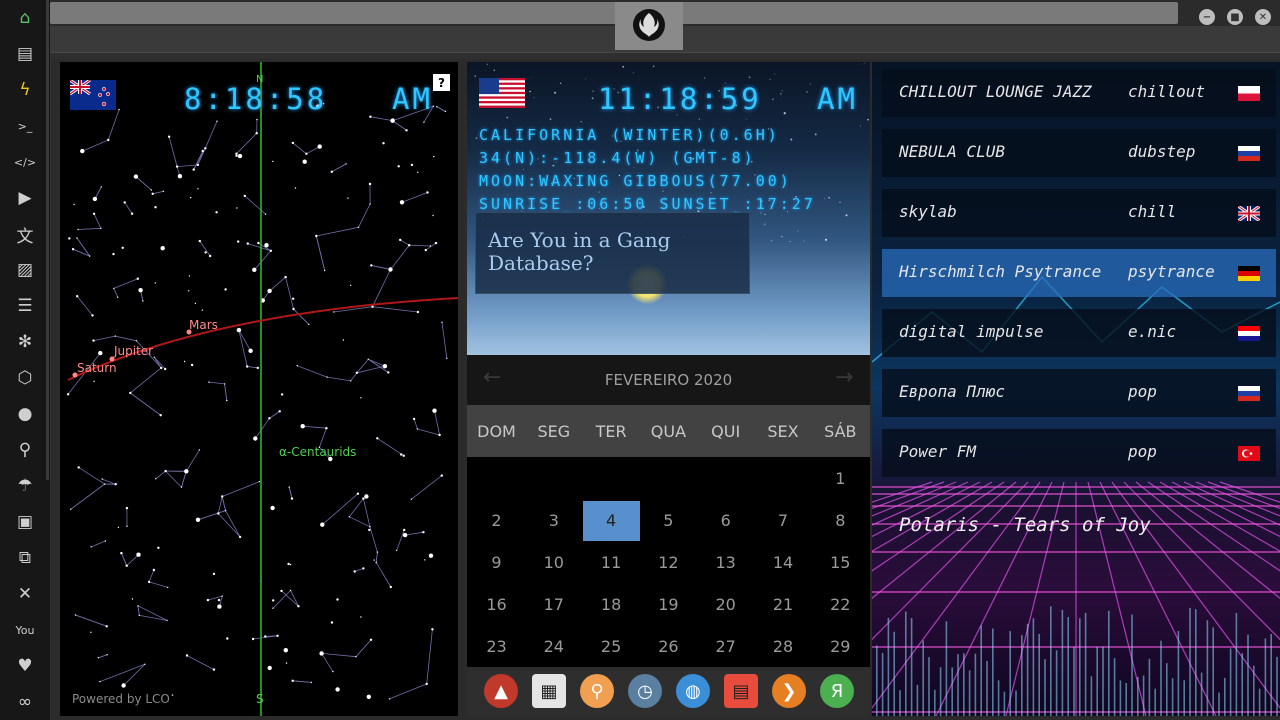 The height and width of the screenshot is (720, 1280). I want to click on station-row: Hirschmilch Psytrance psytrance, so click(1079, 273).